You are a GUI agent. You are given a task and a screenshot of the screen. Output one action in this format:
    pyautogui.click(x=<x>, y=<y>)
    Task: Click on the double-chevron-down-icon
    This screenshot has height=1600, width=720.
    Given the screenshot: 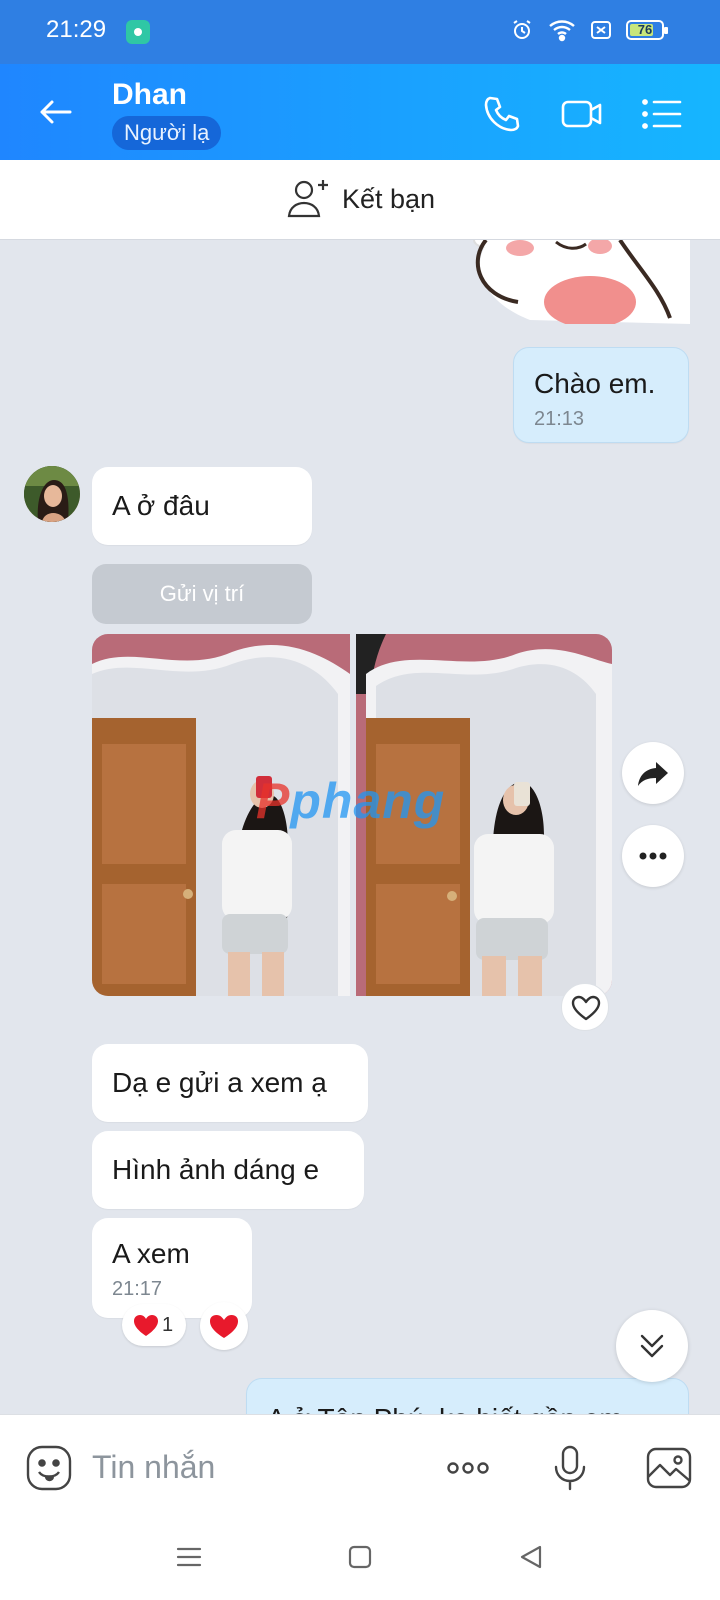 What is the action you would take?
    pyautogui.click(x=652, y=1346)
    